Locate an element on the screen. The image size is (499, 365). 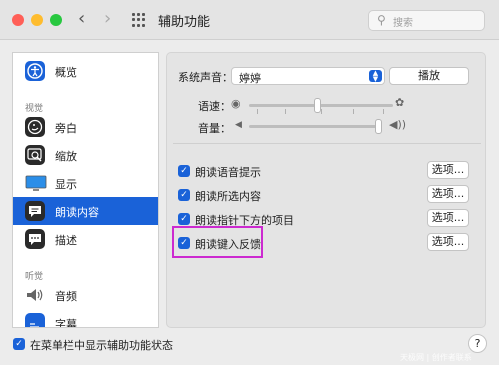
zoom-window-button is located at coordinates (56, 20).